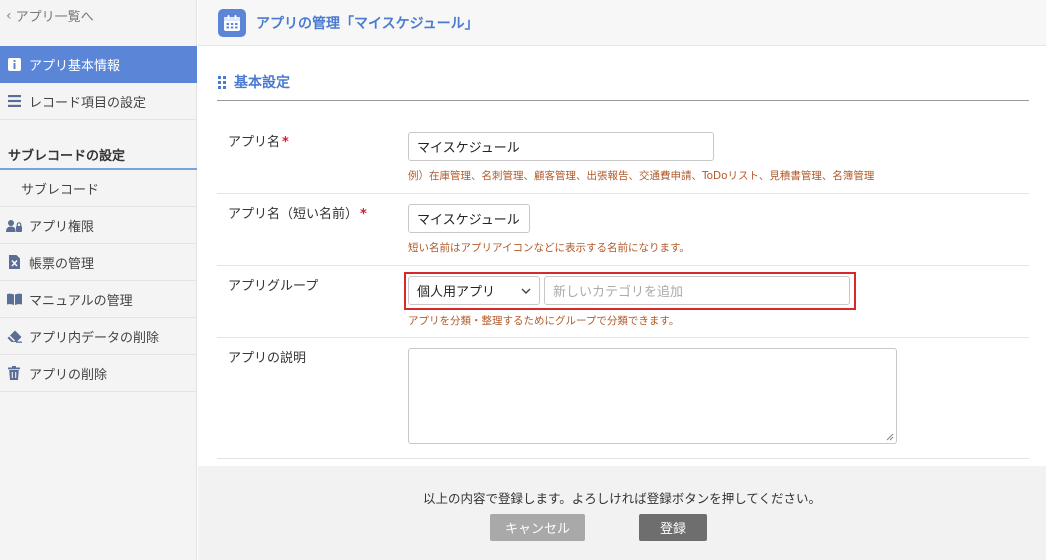 The width and height of the screenshot is (1046, 560). Describe the element at coordinates (652, 396) in the screenshot. I see `description-textarea` at that location.